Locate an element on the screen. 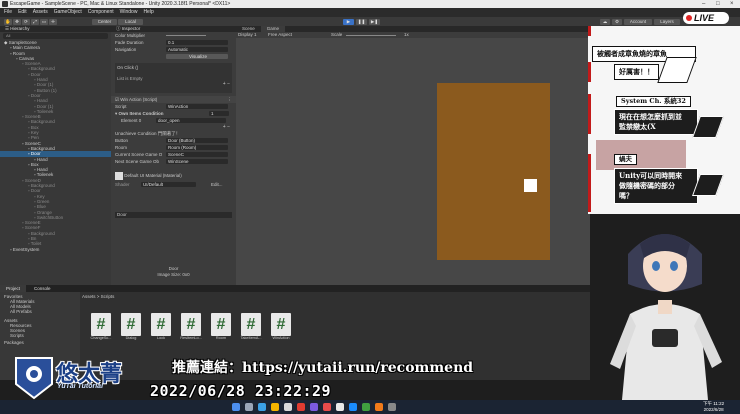 This screenshot has width=740, height=414. hierarchy-item-label: Hand is located at coordinates (42, 80).